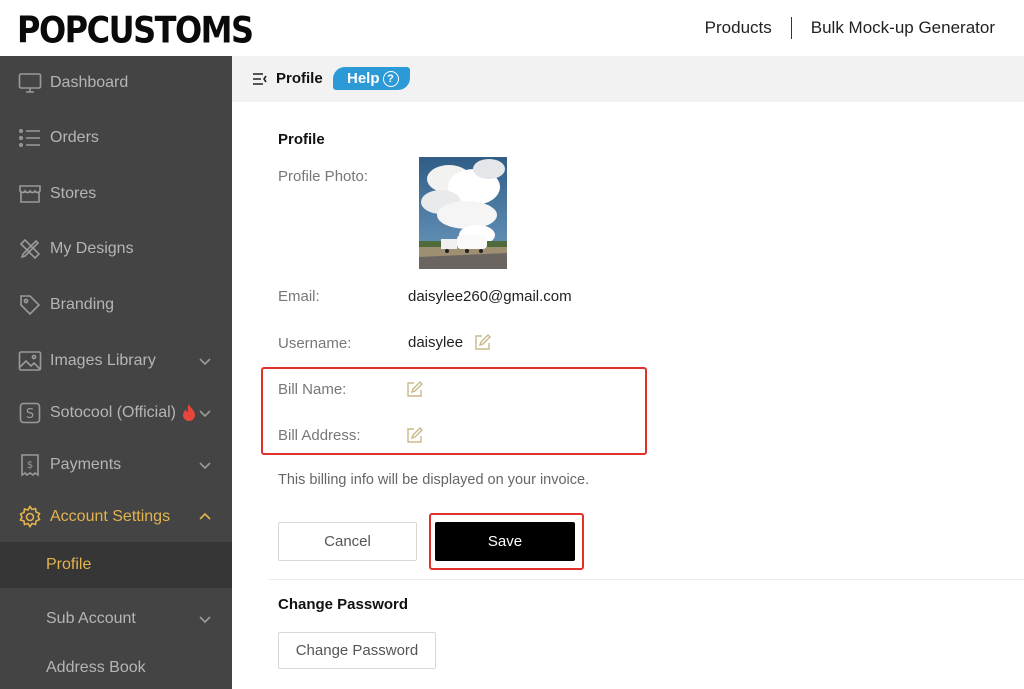  I want to click on gear-icon, so click(30, 517).